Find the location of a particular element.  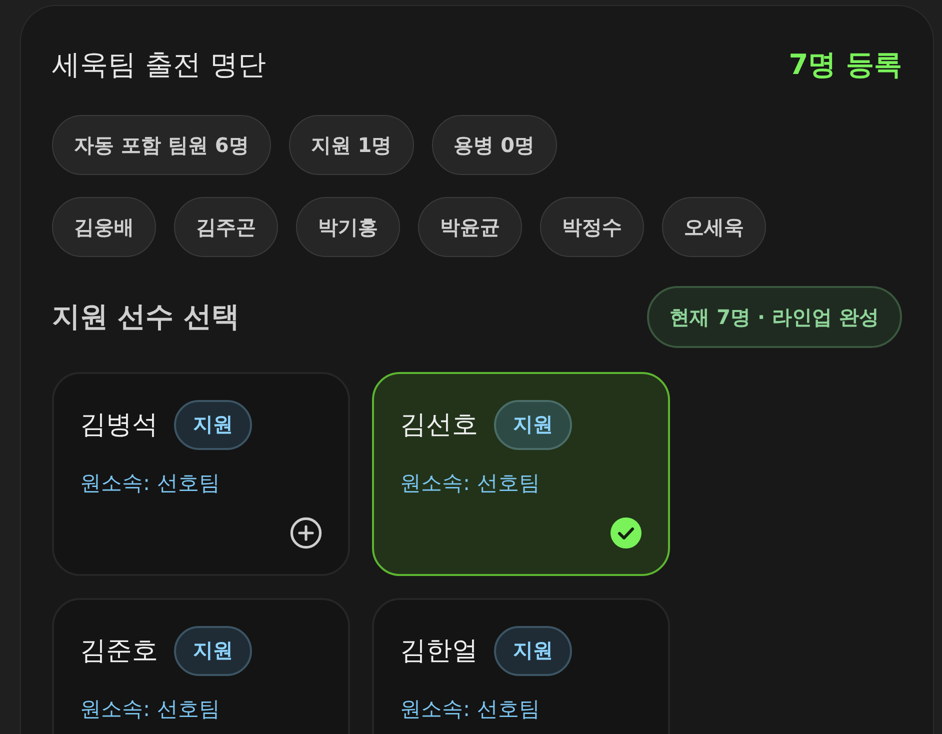

member-chip: 박정수 is located at coordinates (592, 227).